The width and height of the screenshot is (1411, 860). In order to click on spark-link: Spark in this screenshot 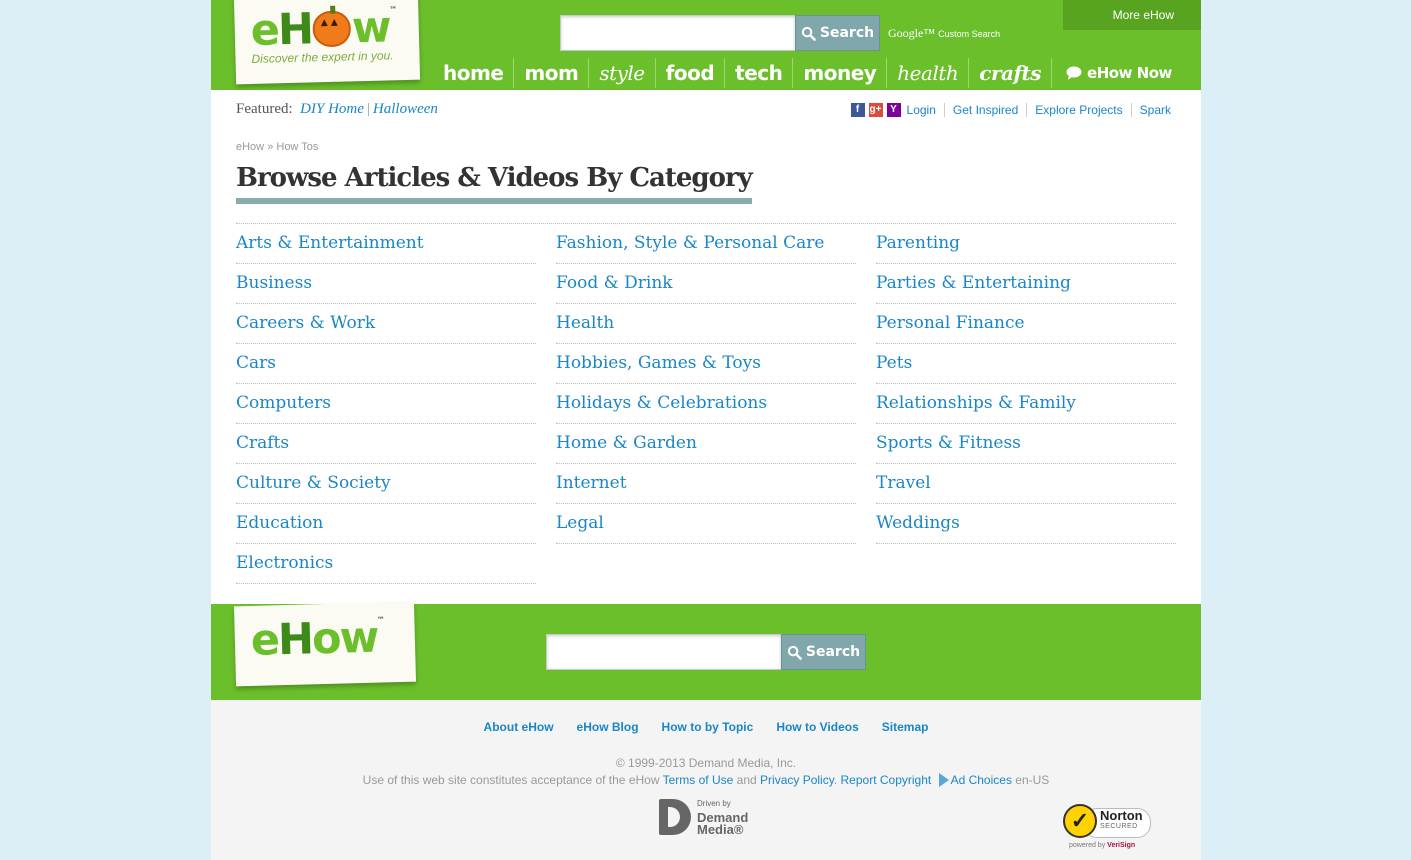, I will do `click(1154, 110)`.